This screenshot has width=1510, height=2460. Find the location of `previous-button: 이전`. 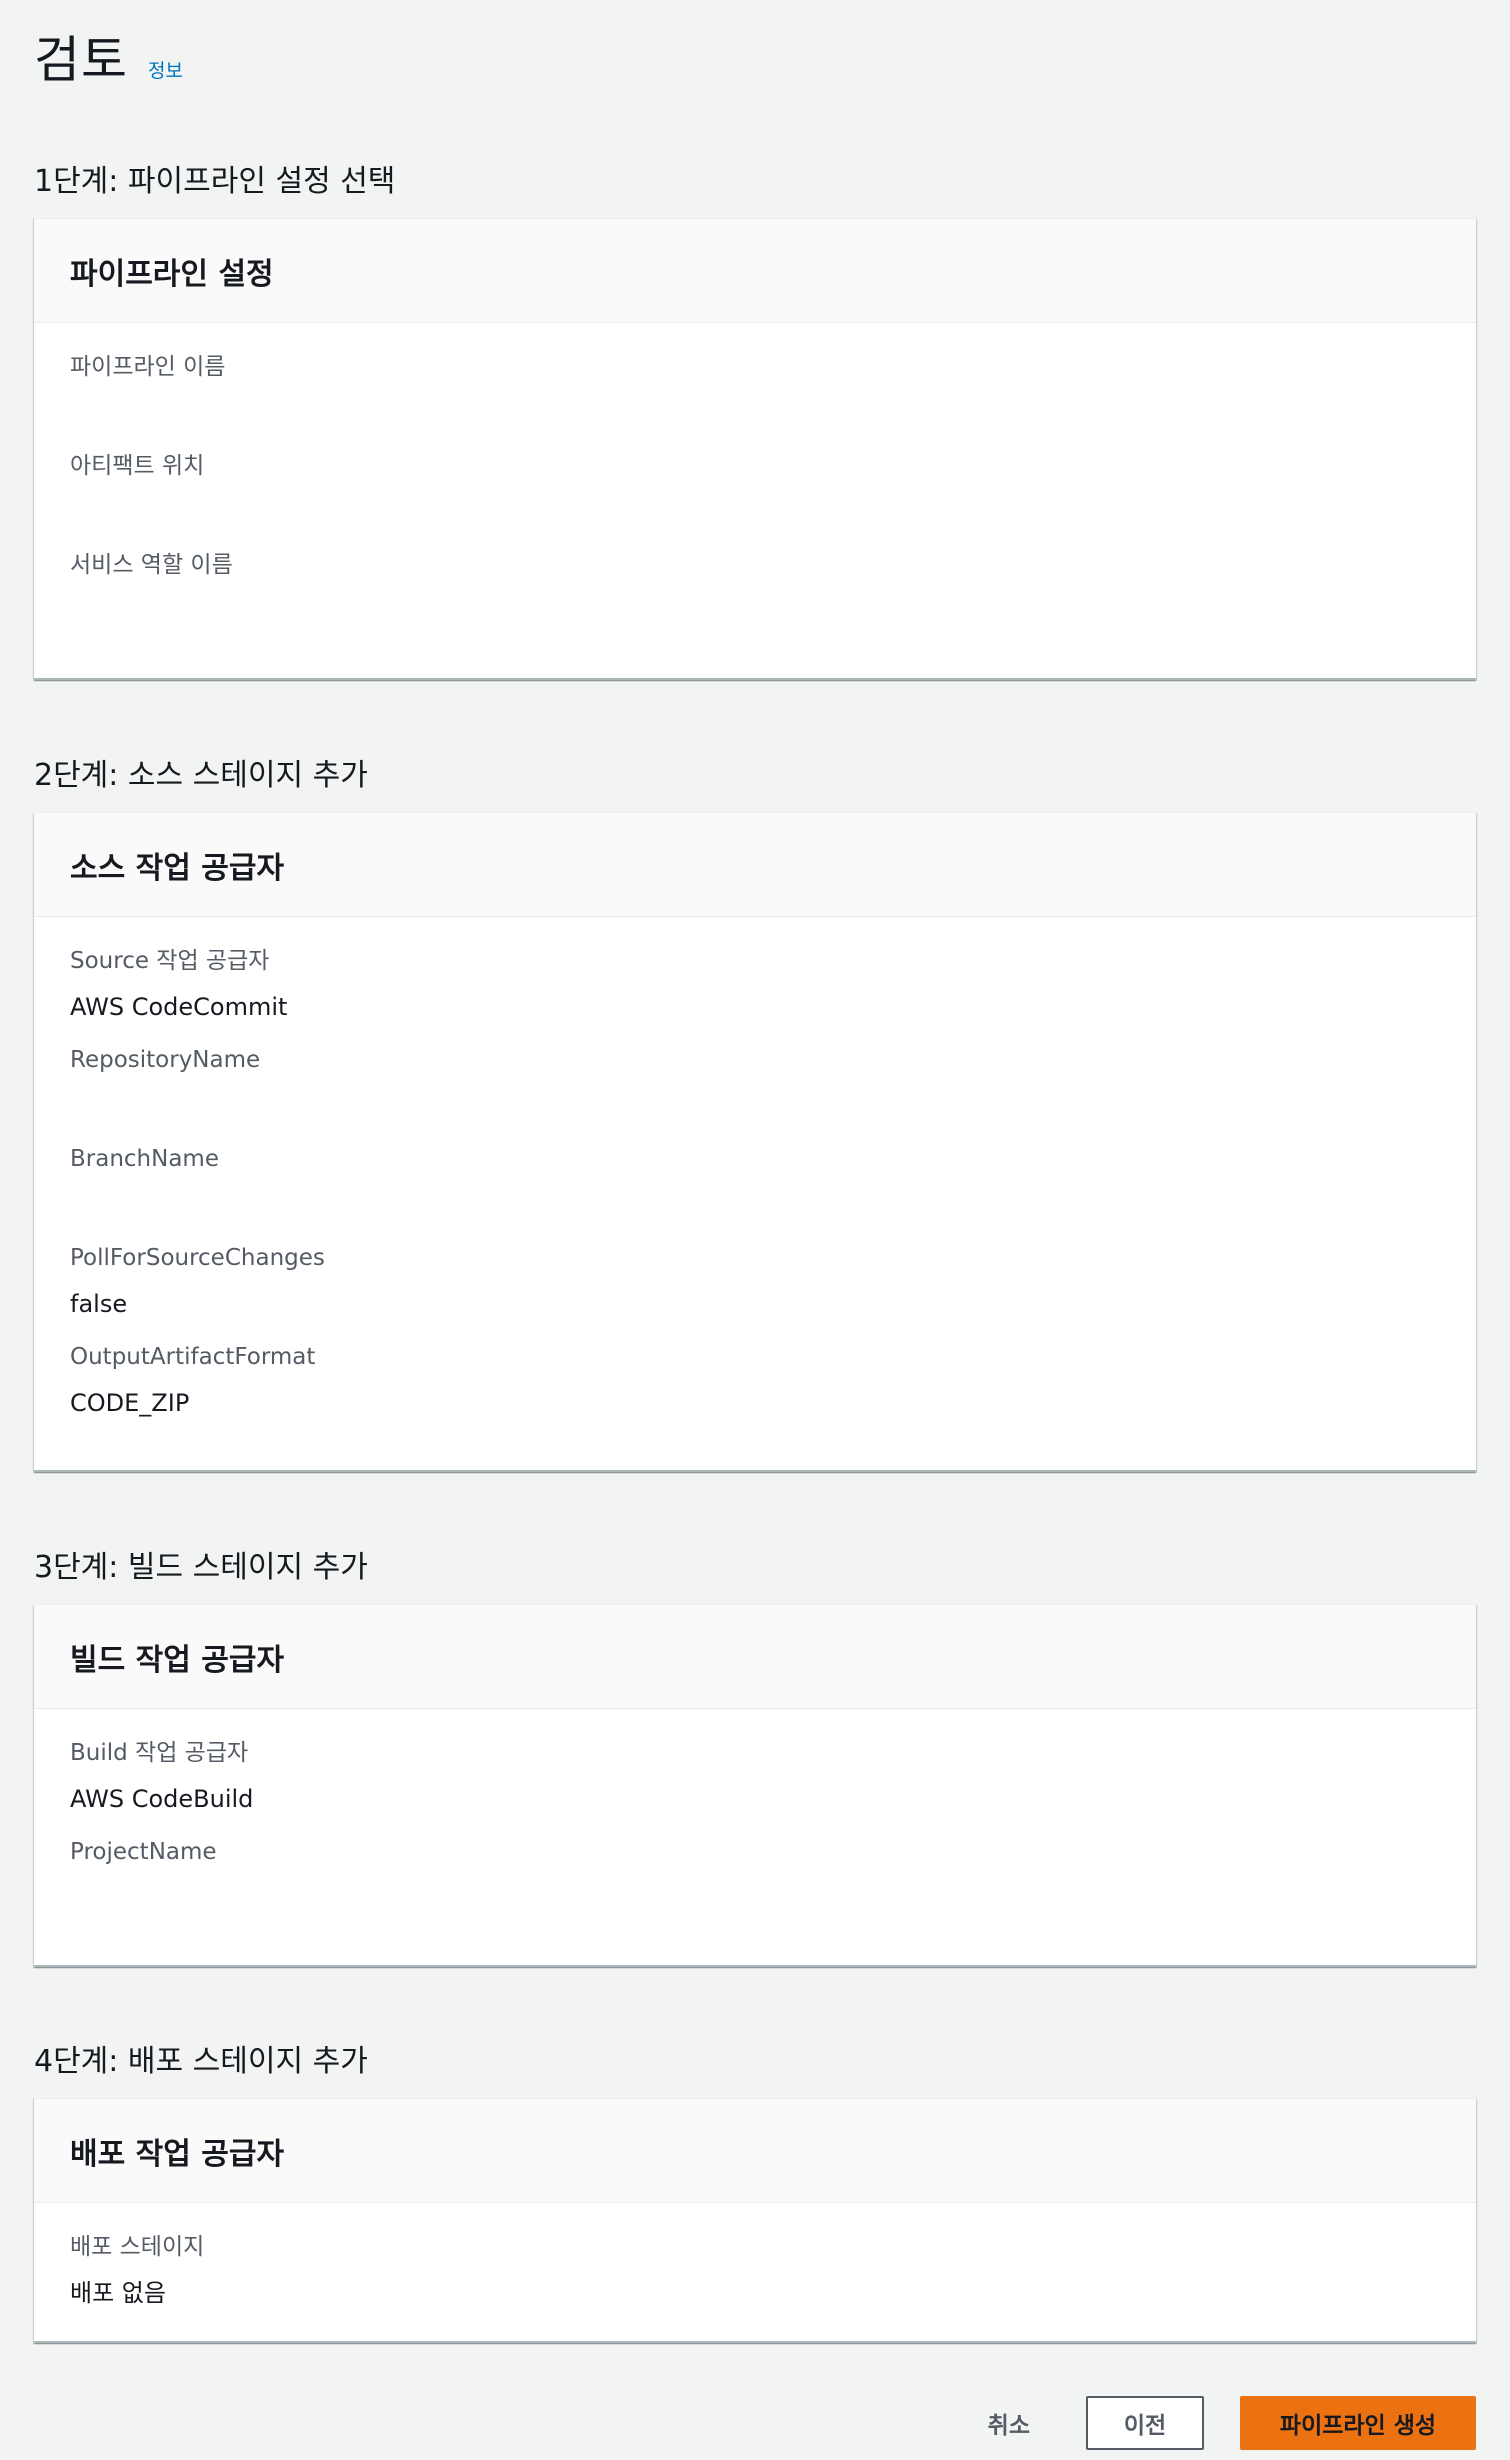

previous-button: 이전 is located at coordinates (1145, 2423).